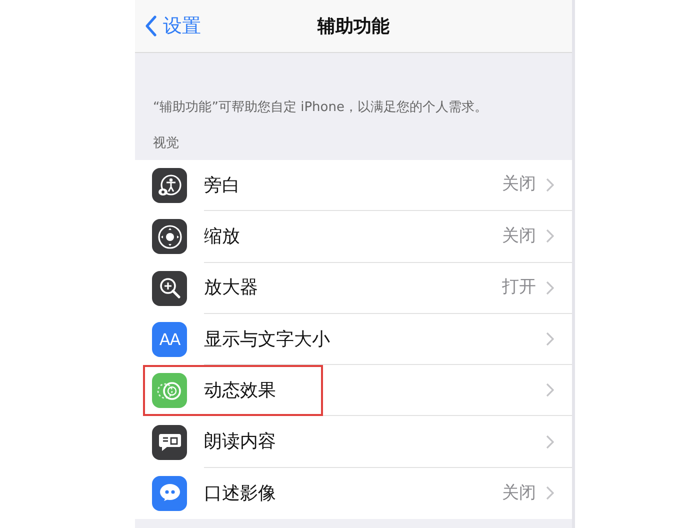  What do you see at coordinates (353, 442) in the screenshot?
I see `list-item: 朗读内容` at bounding box center [353, 442].